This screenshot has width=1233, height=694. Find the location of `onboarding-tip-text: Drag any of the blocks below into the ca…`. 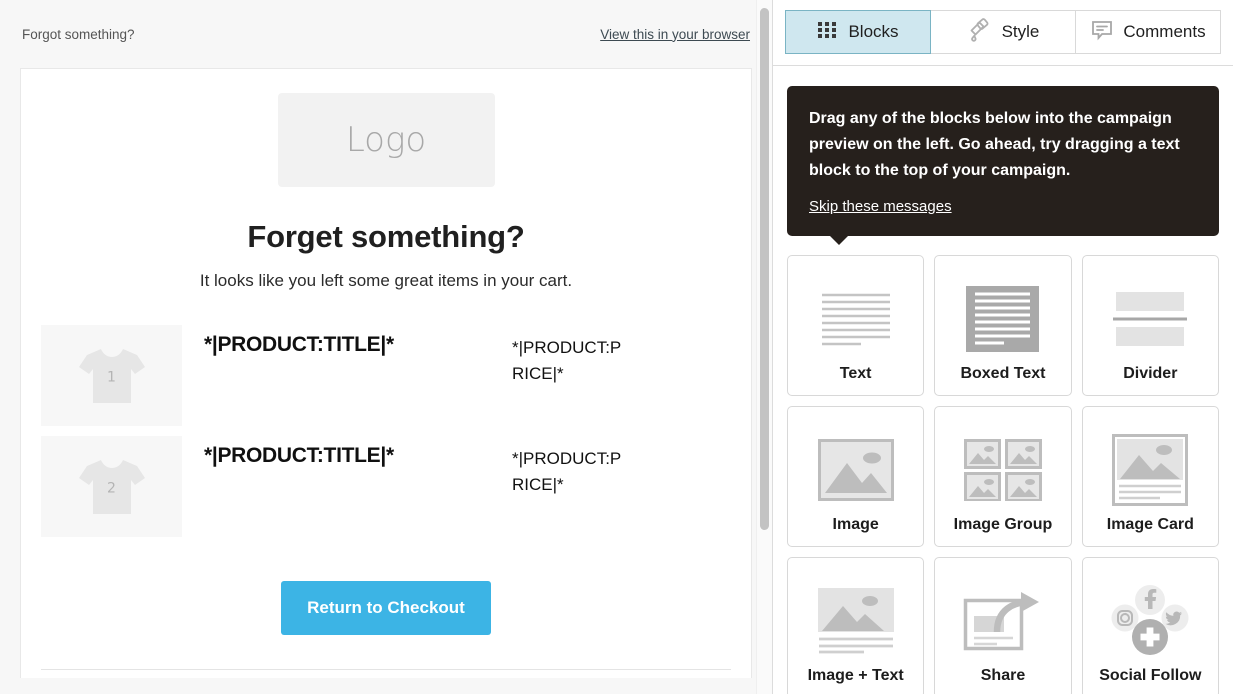

onboarding-tip-text: Drag any of the blocks below into the ca… is located at coordinates (994, 144).